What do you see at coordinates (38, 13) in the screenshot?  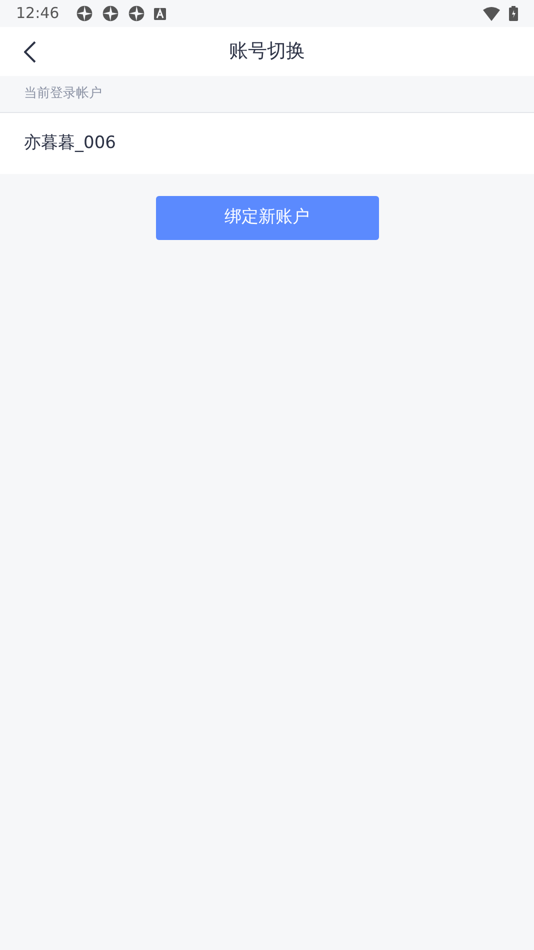 I see `status-time: 12:46` at bounding box center [38, 13].